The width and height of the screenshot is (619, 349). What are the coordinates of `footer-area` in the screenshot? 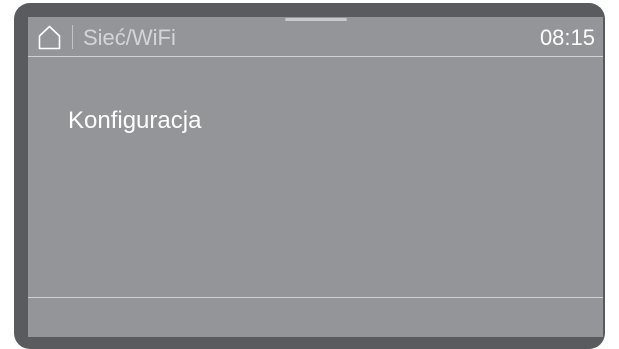 It's located at (315, 317).